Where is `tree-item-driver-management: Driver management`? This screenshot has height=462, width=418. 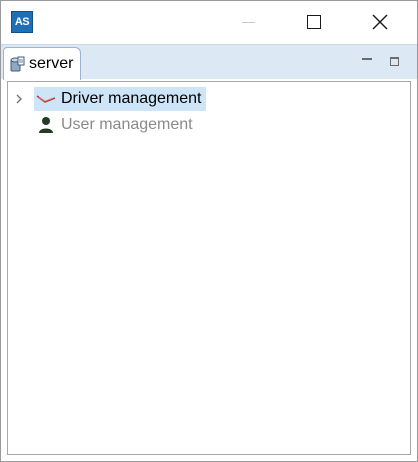 tree-item-driver-management: Driver management is located at coordinates (110, 99).